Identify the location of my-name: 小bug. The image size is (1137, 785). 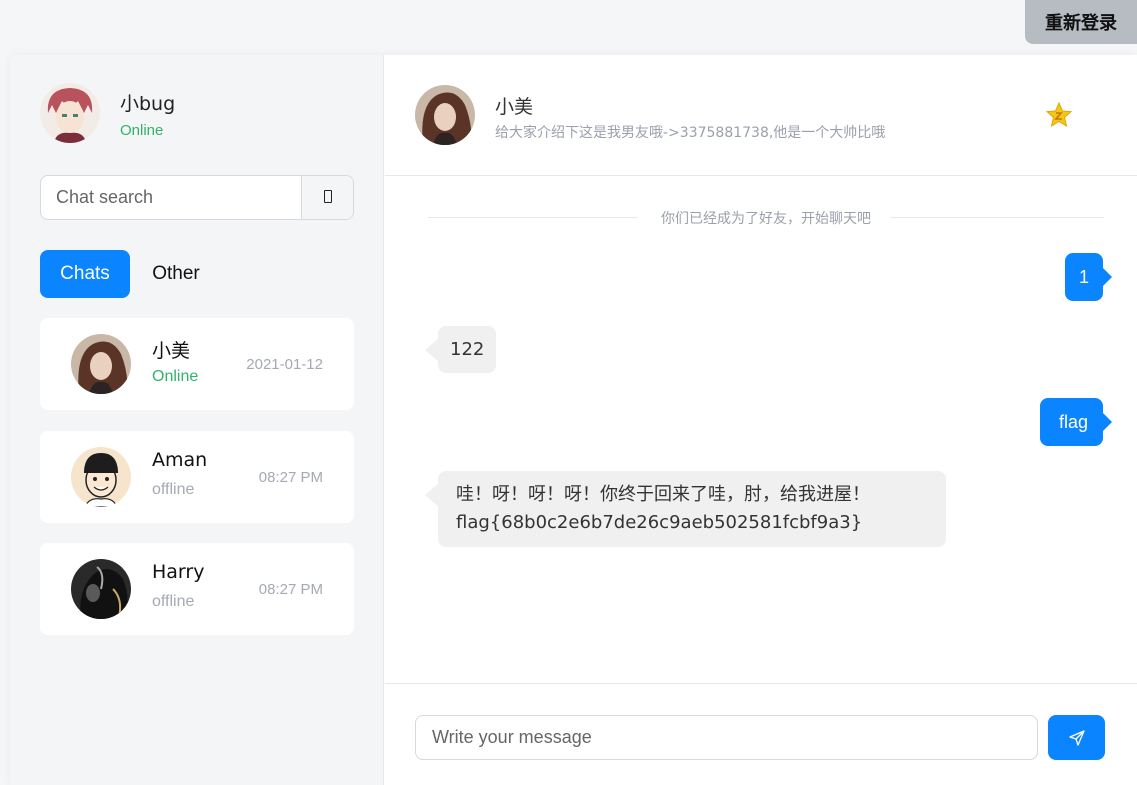
(148, 104).